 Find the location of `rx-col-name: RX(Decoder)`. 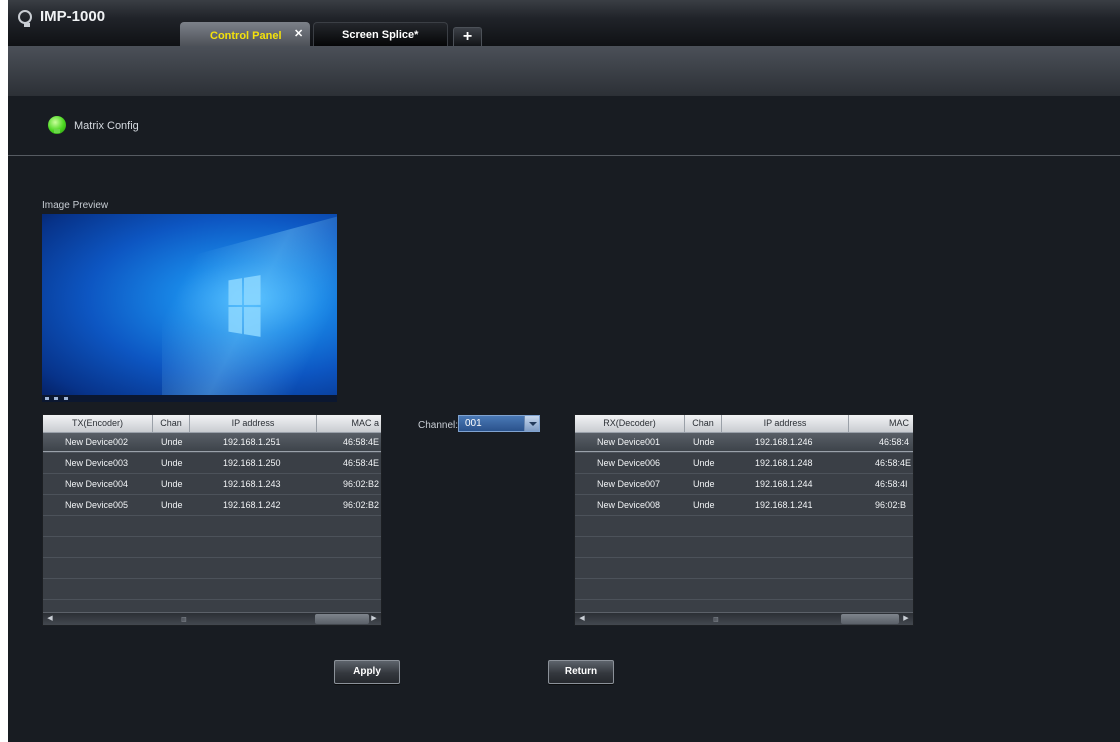

rx-col-name: RX(Decoder) is located at coordinates (630, 423).